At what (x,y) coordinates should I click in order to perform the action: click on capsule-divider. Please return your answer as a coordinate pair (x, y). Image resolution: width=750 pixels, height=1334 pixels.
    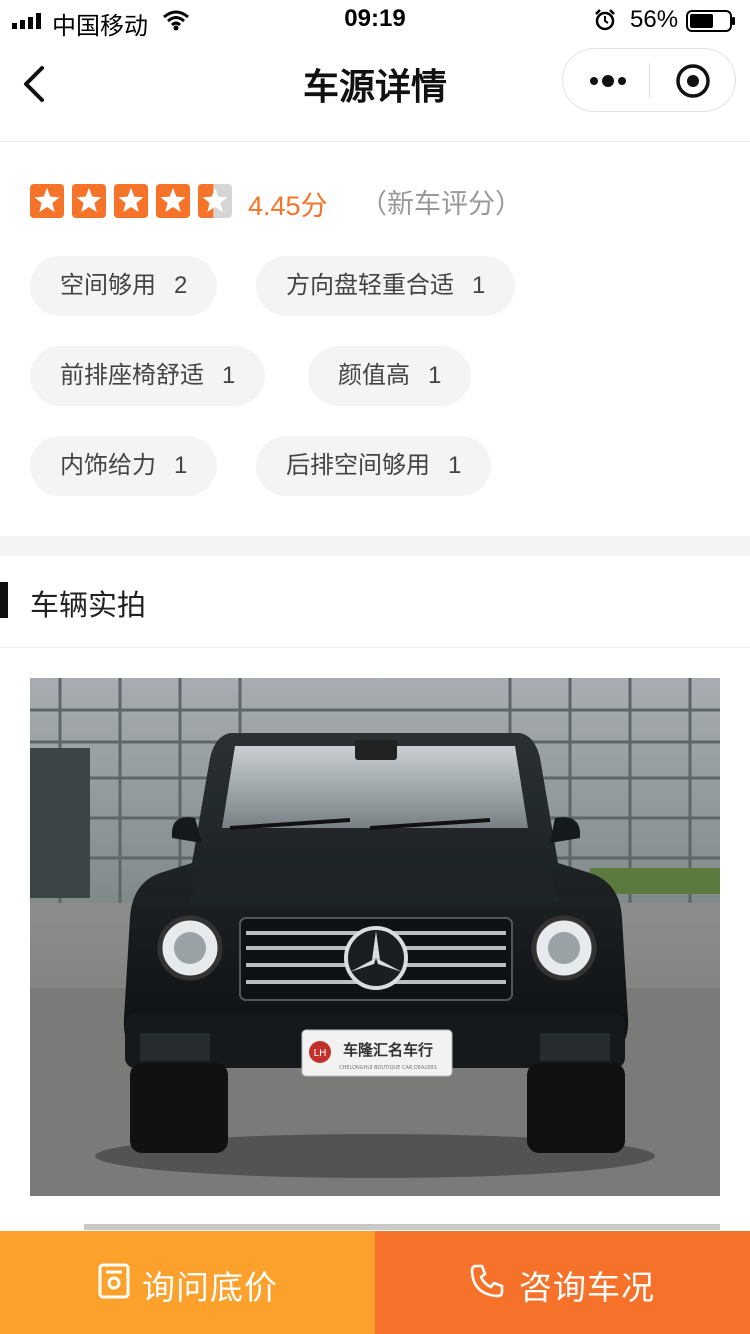
    Looking at the image, I should click on (649, 81).